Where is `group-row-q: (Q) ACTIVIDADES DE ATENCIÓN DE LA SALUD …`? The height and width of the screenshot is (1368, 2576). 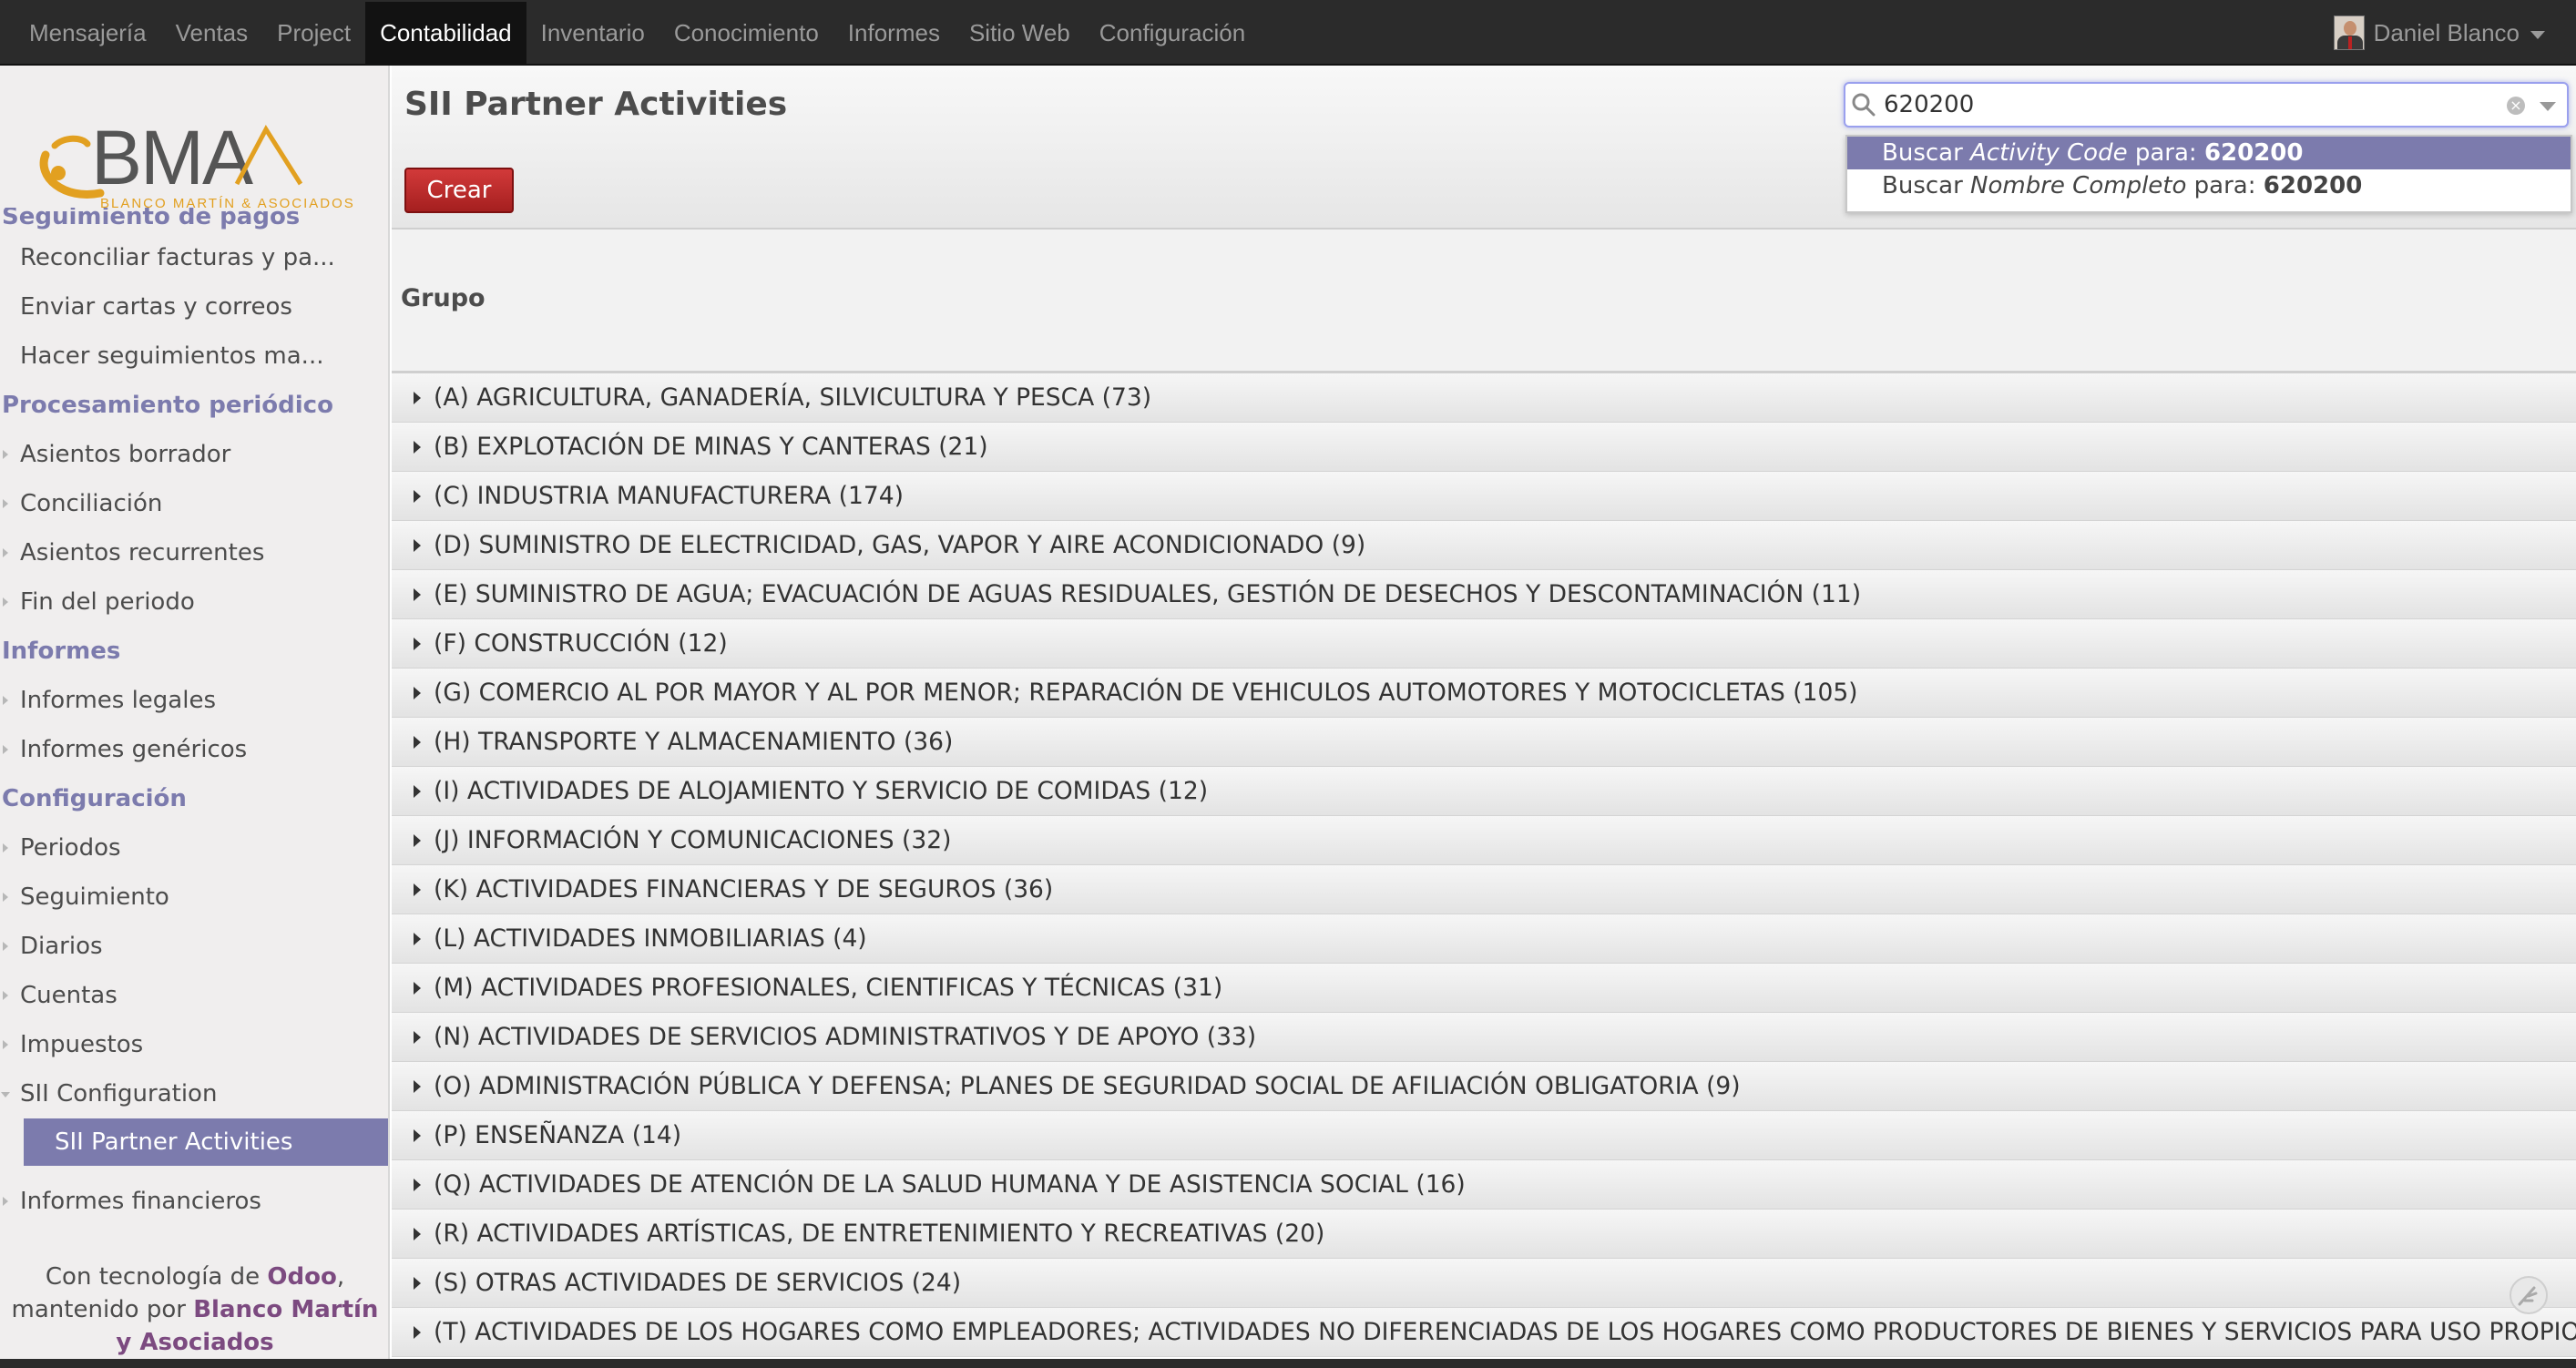 group-row-q: (Q) ACTIVIDADES DE ATENCIÓN DE LA SALUD … is located at coordinates (1484, 1185).